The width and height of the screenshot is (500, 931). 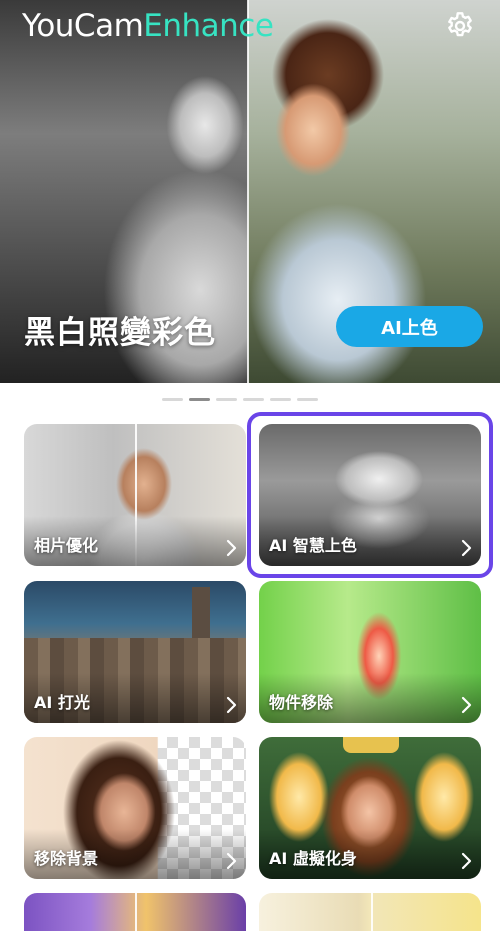 I want to click on feature-label: 物件移除, so click(x=301, y=702).